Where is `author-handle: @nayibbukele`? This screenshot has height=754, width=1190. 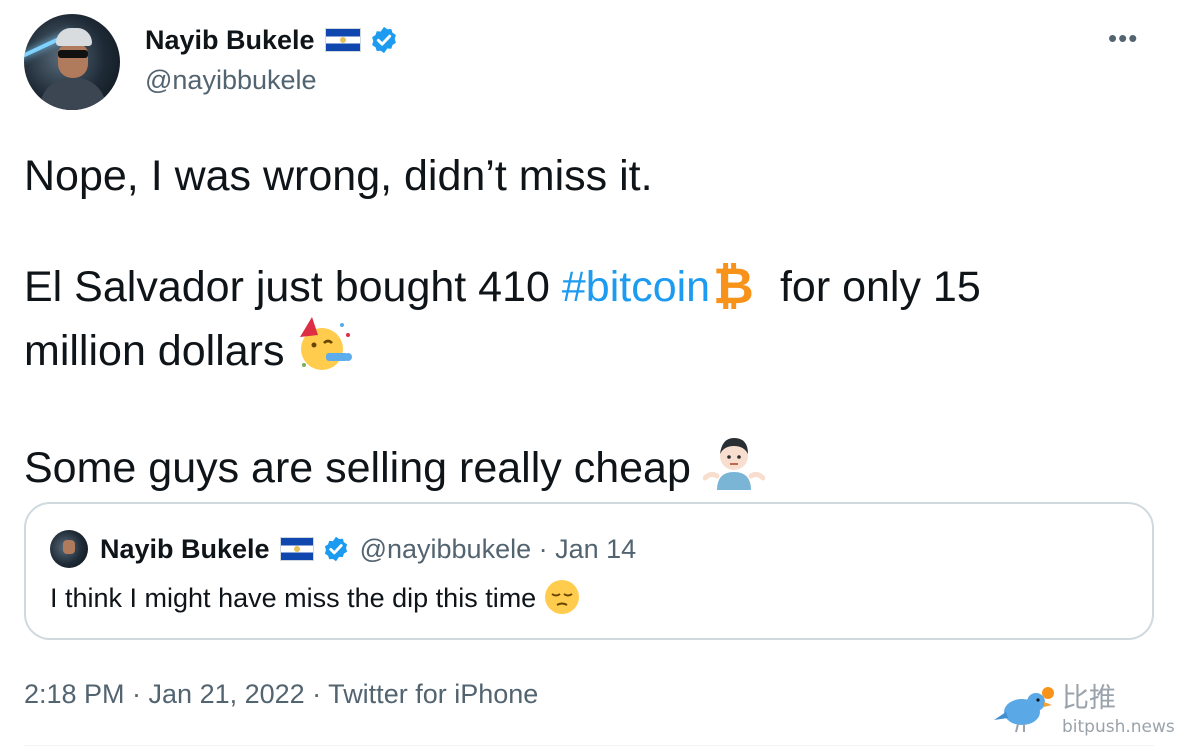 author-handle: @nayibbukele is located at coordinates (231, 80).